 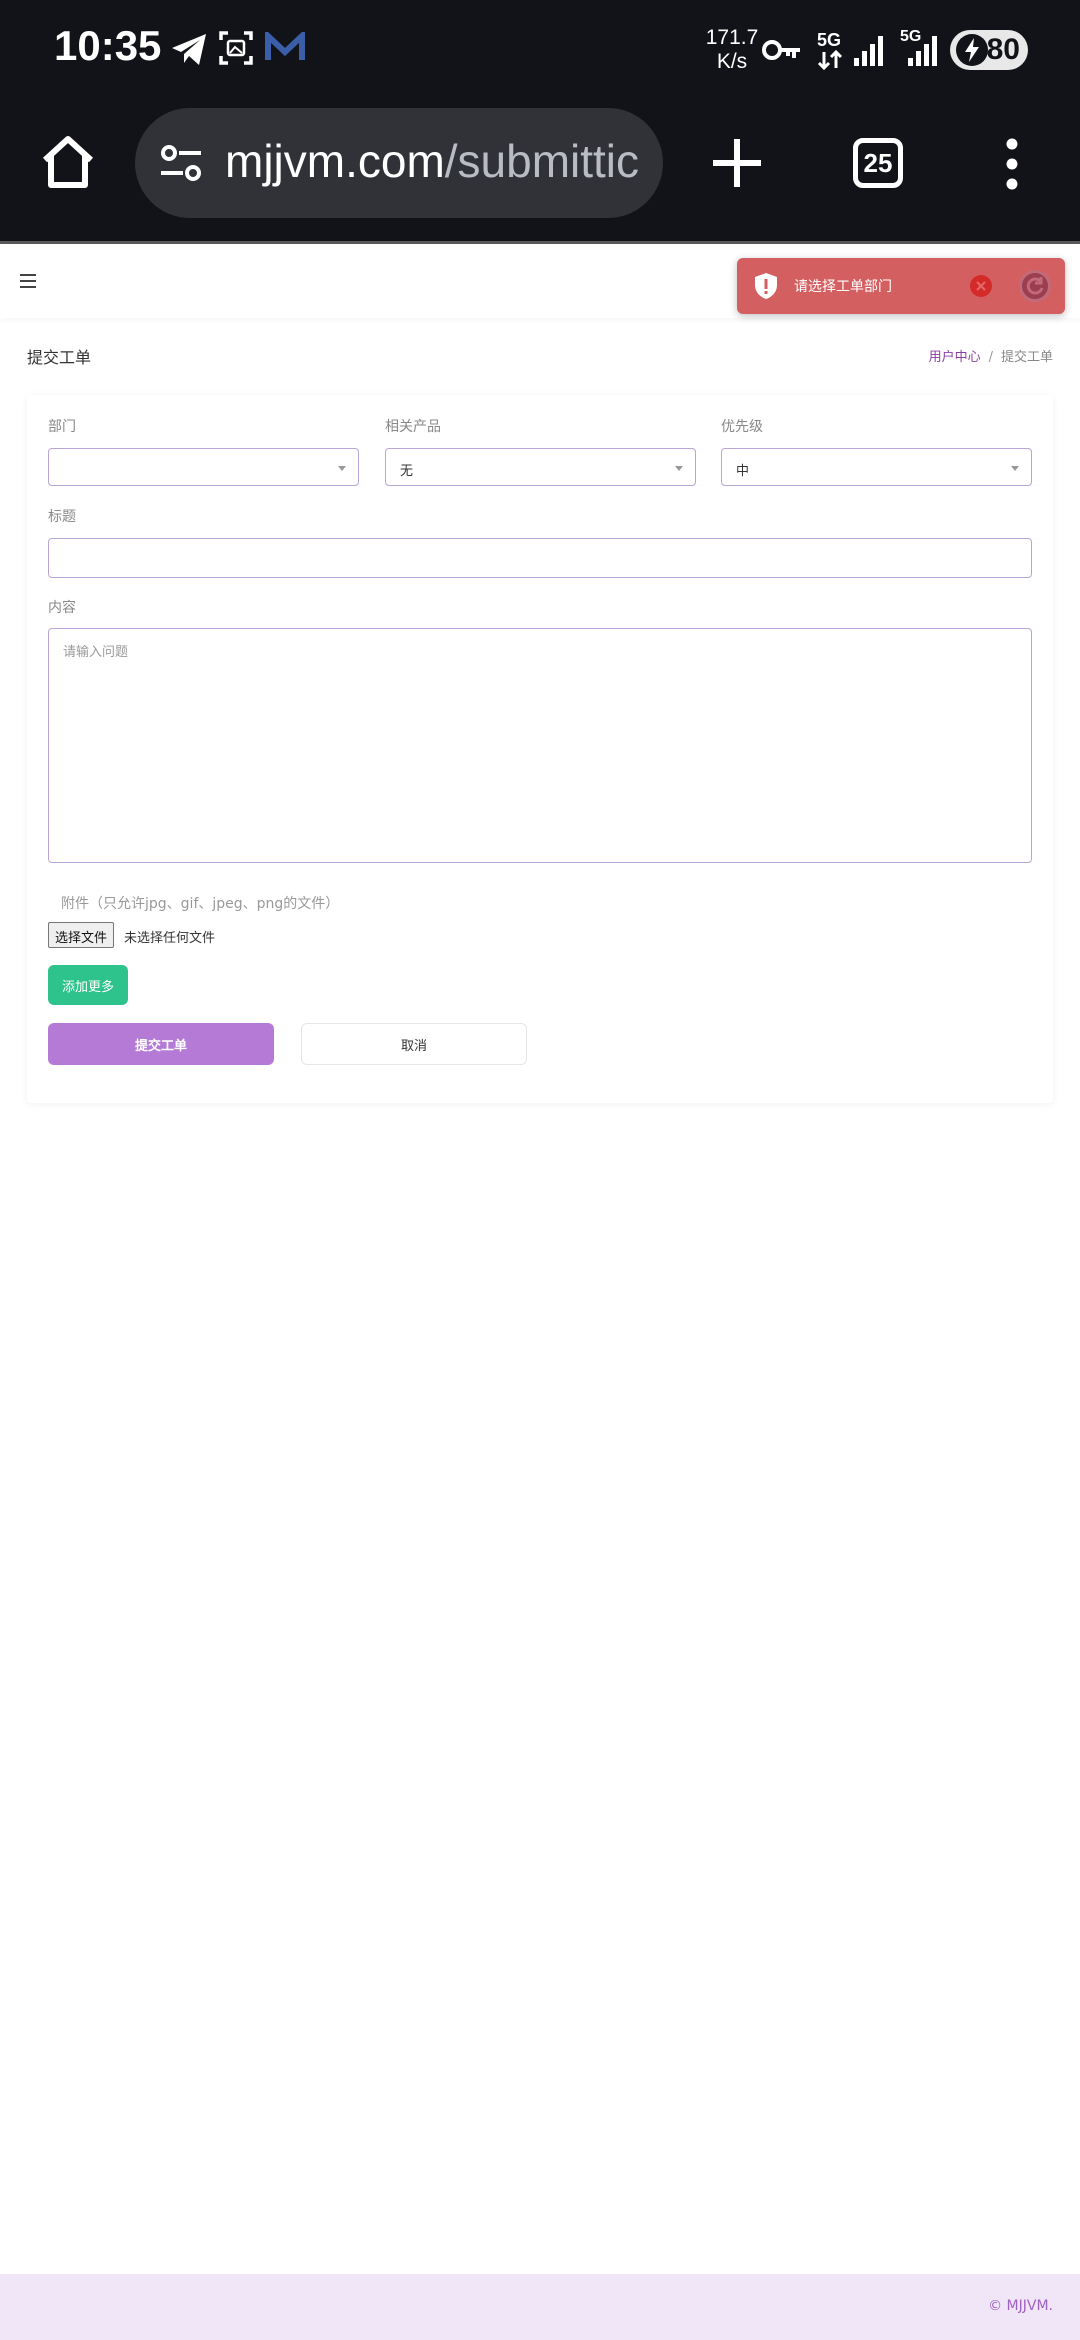 I want to click on breadcrumb: 用户中心 / 提交工单, so click(x=991, y=355).